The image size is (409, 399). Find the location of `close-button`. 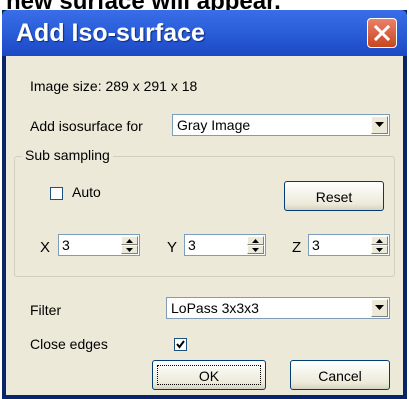

close-button is located at coordinates (382, 33).